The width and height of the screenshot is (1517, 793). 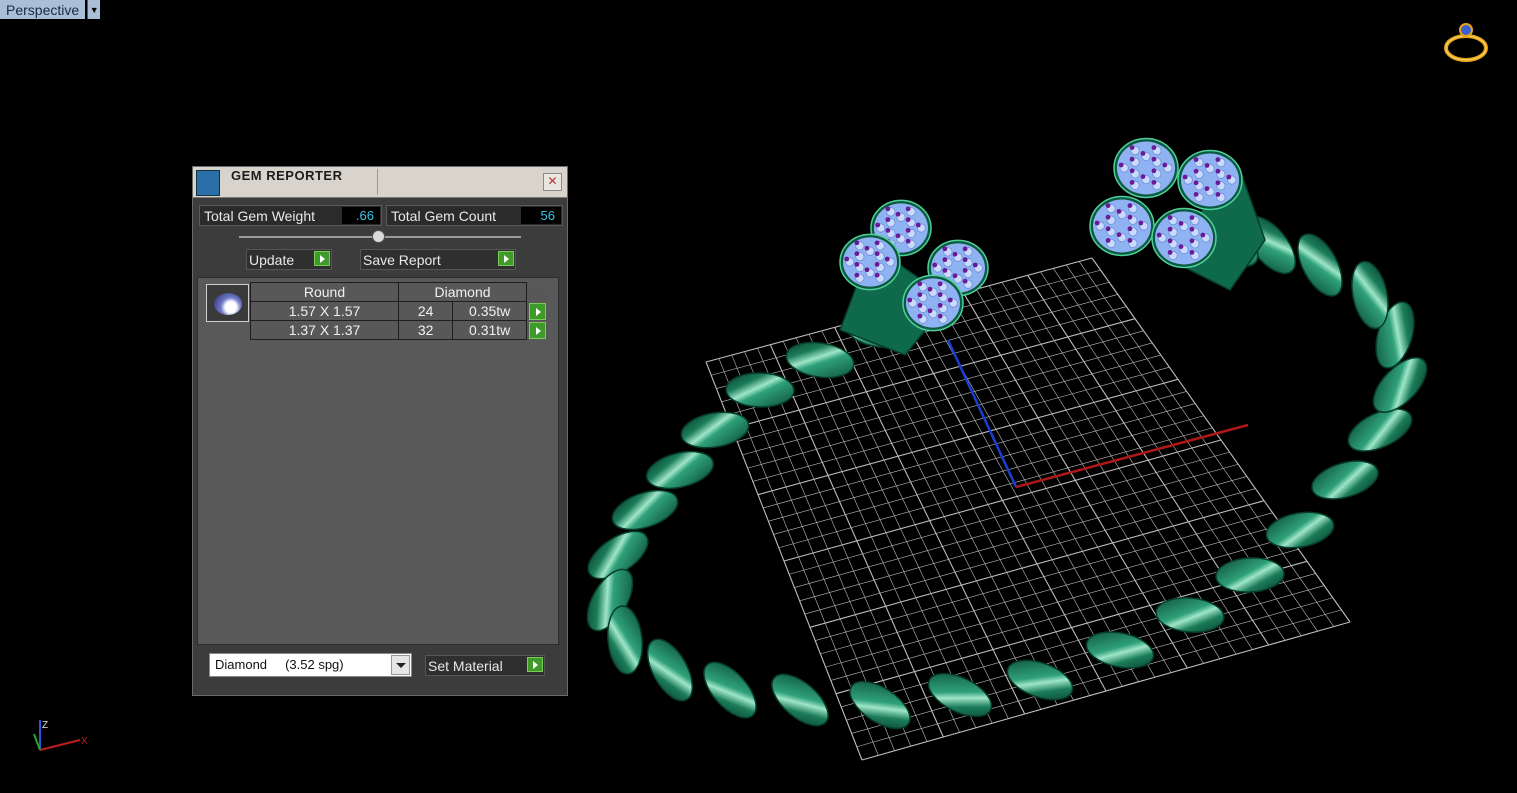 What do you see at coordinates (94, 9) in the screenshot?
I see `viewport-menu-chevron-down-icon: ▼` at bounding box center [94, 9].